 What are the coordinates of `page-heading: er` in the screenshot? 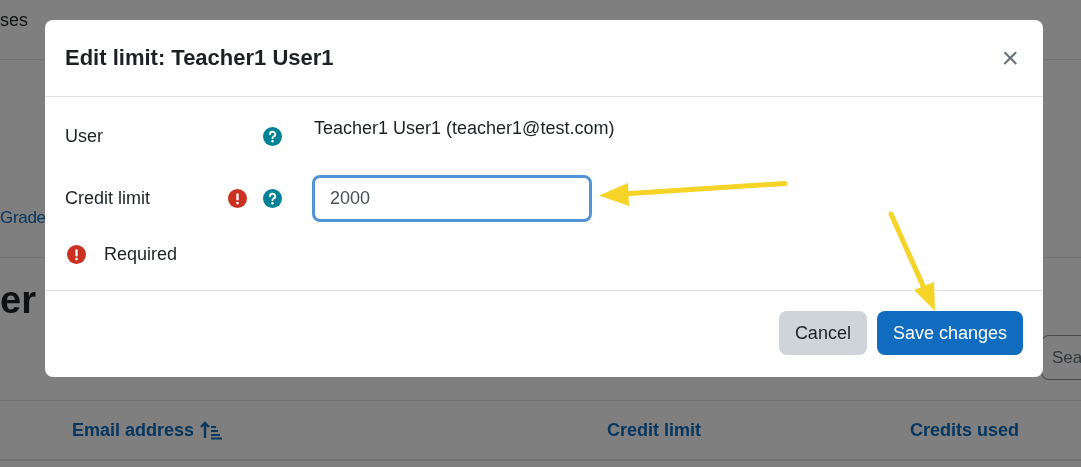 It's located at (18, 300).